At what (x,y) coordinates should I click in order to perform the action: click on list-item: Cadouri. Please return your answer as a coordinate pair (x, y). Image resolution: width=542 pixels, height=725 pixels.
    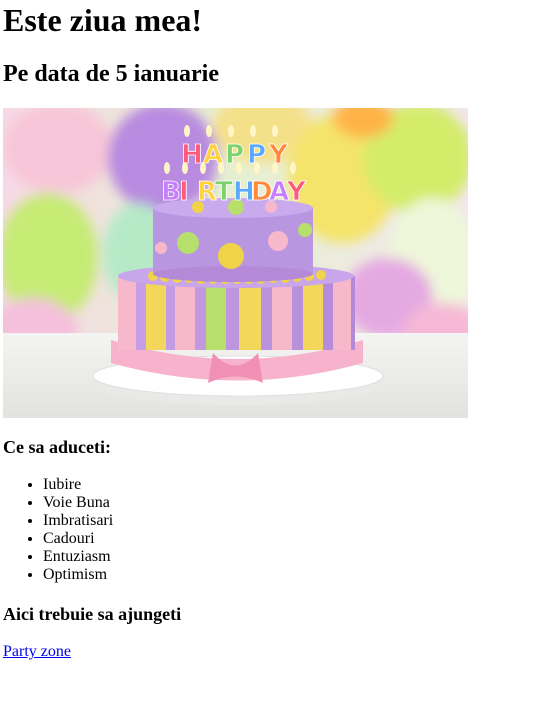
    Looking at the image, I should click on (291, 539).